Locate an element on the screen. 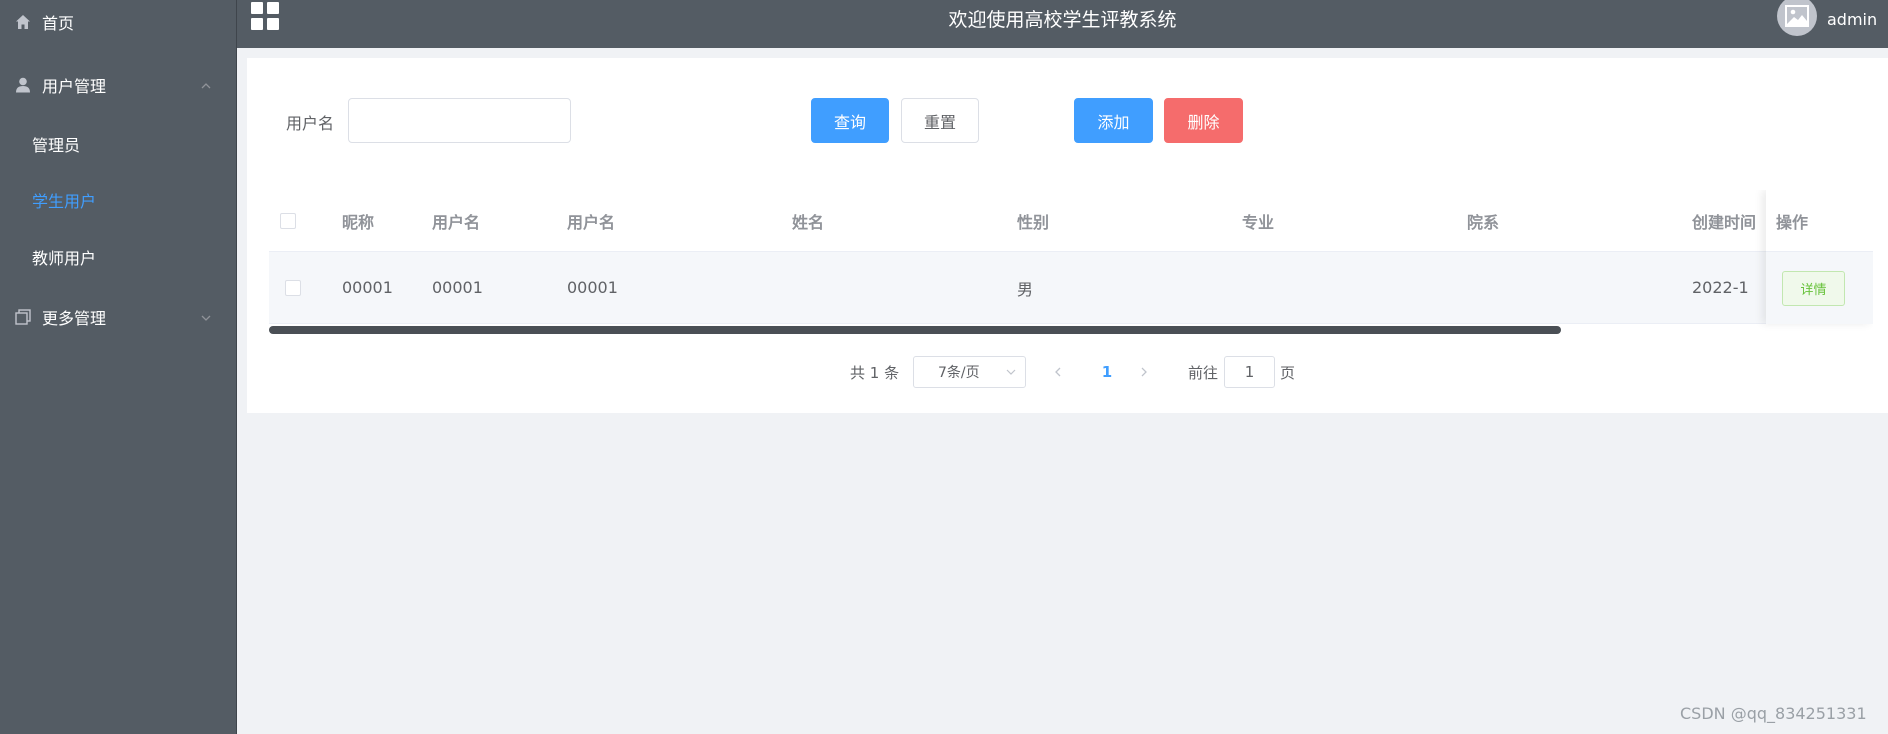 The height and width of the screenshot is (734, 1888). scrollbar-thumb is located at coordinates (915, 330).